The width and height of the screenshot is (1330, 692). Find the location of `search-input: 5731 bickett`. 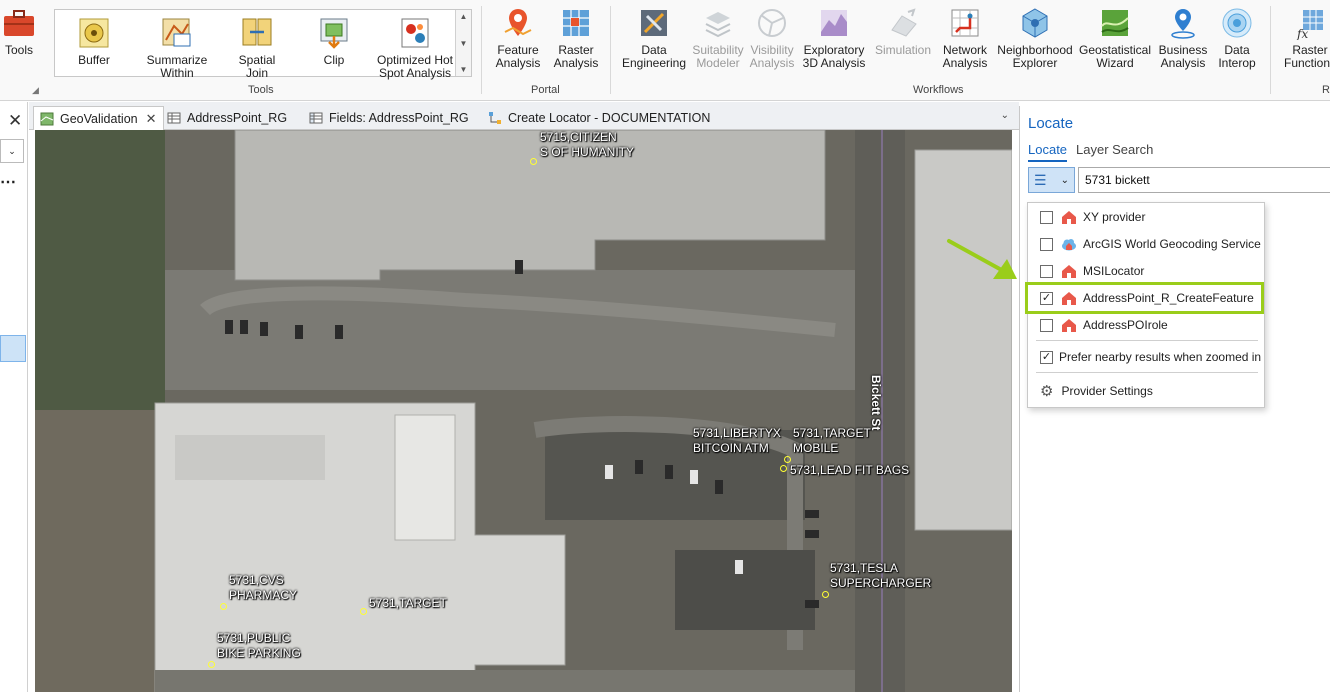

search-input: 5731 bickett is located at coordinates (1204, 180).